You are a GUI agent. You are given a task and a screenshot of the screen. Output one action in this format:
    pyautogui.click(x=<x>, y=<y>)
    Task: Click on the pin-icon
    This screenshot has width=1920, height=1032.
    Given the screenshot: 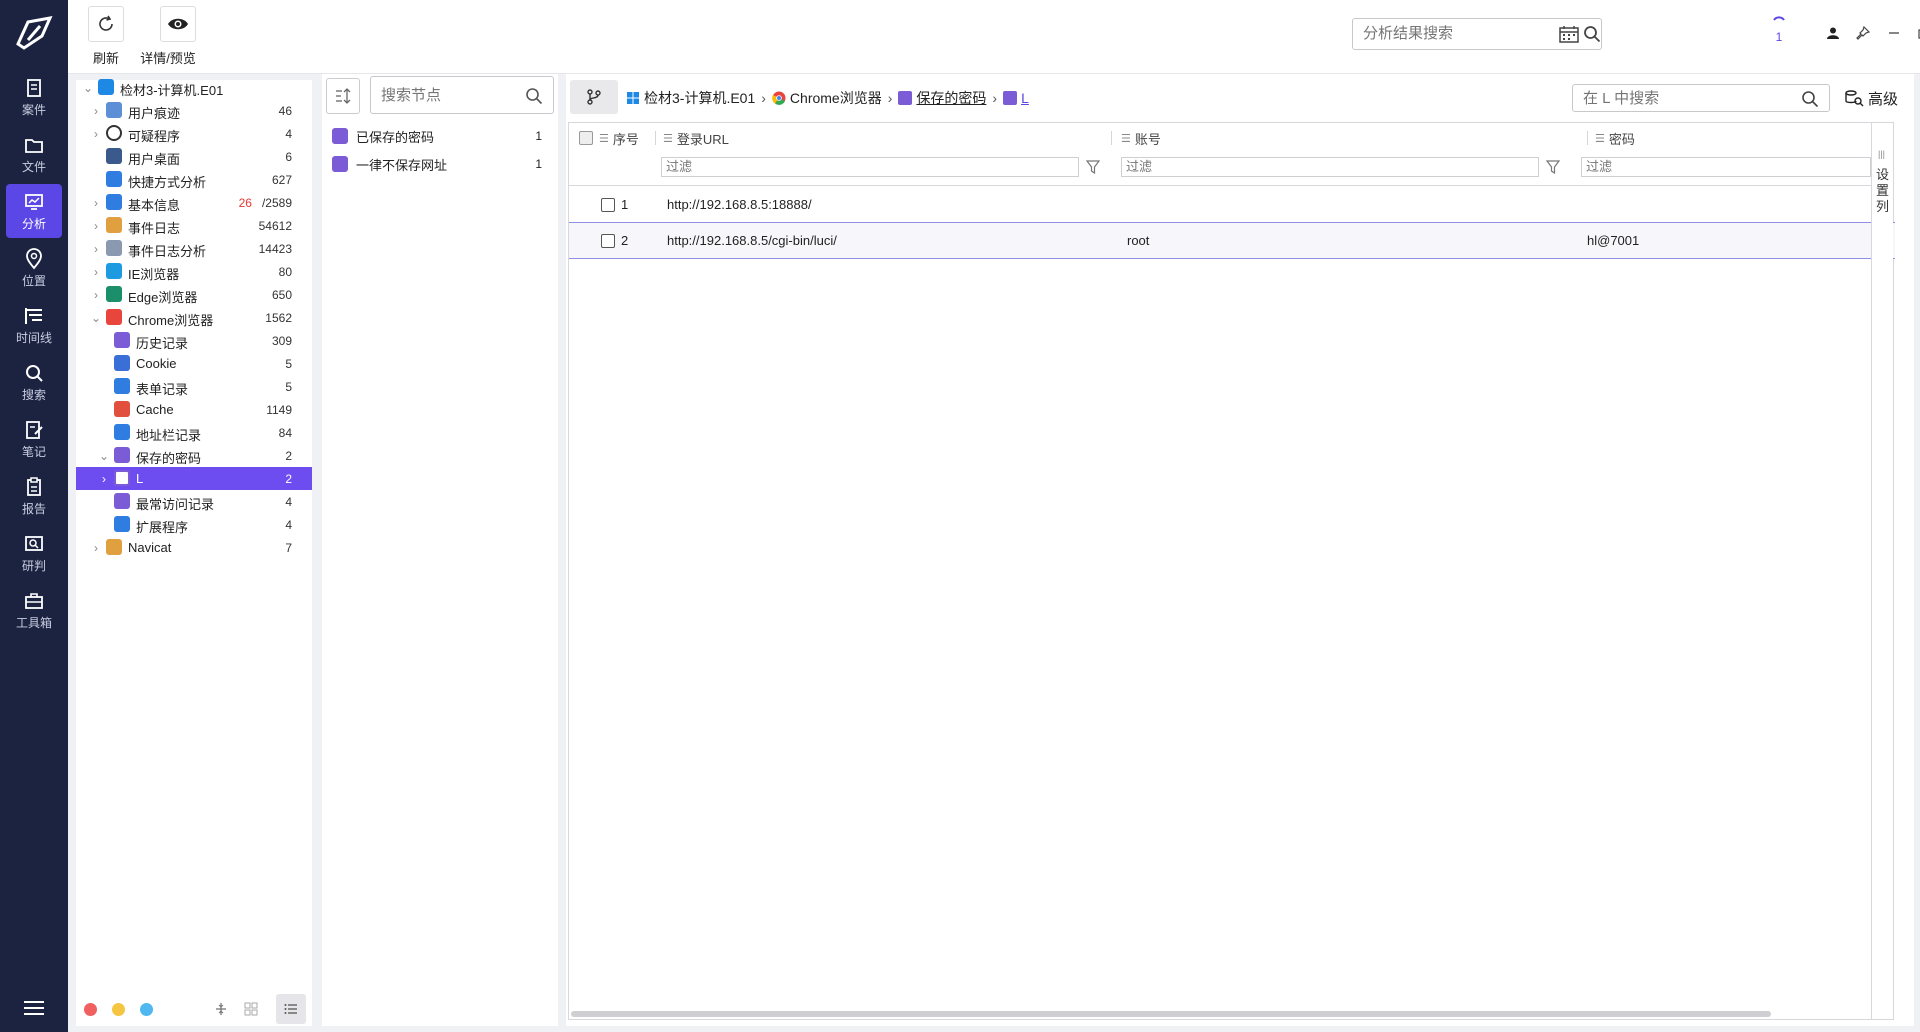 What is the action you would take?
    pyautogui.click(x=1863, y=33)
    